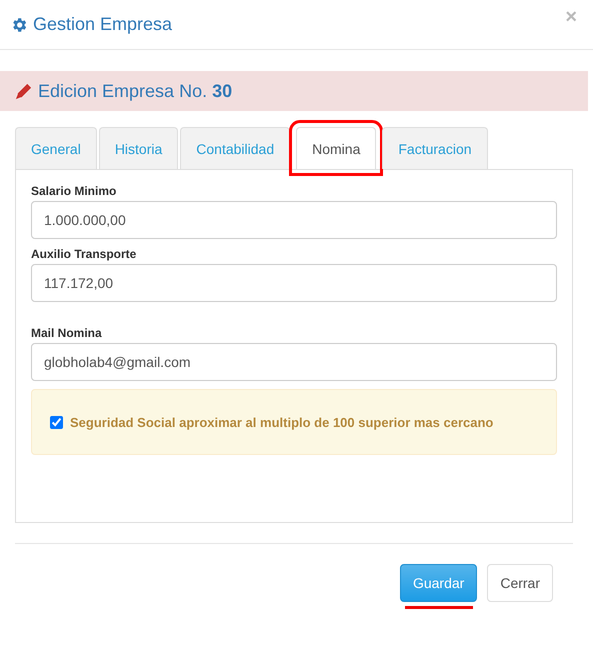  What do you see at coordinates (294, 362) in the screenshot?
I see `input-field: globholab4@gmail.com` at bounding box center [294, 362].